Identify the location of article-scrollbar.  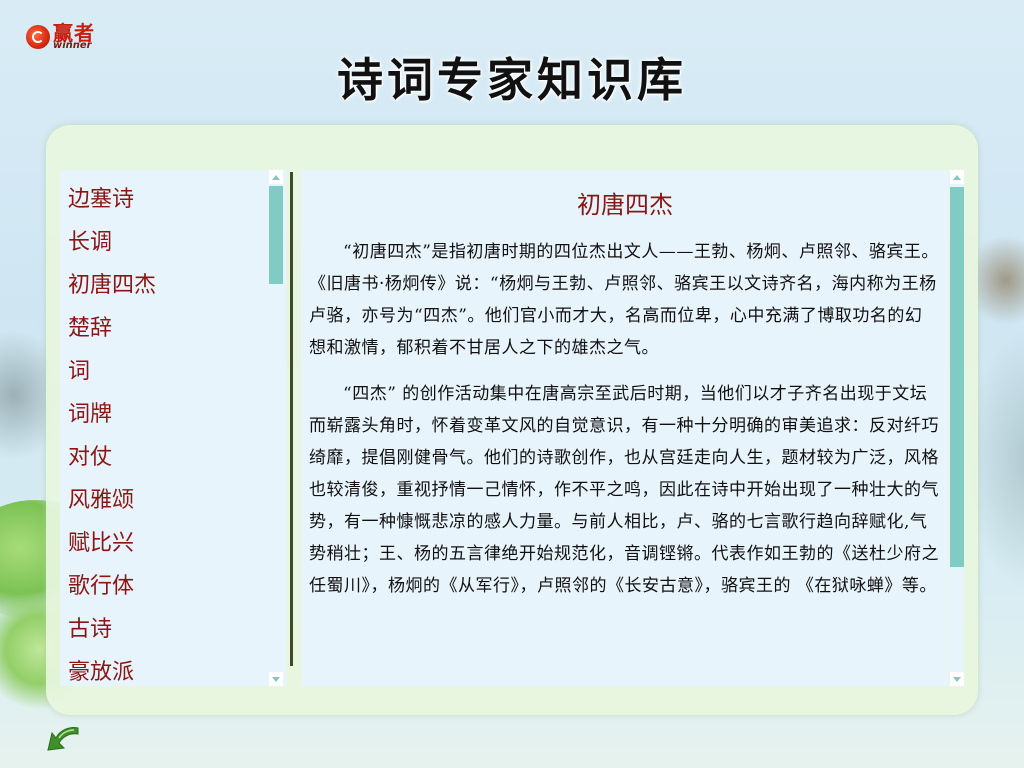
(957, 428).